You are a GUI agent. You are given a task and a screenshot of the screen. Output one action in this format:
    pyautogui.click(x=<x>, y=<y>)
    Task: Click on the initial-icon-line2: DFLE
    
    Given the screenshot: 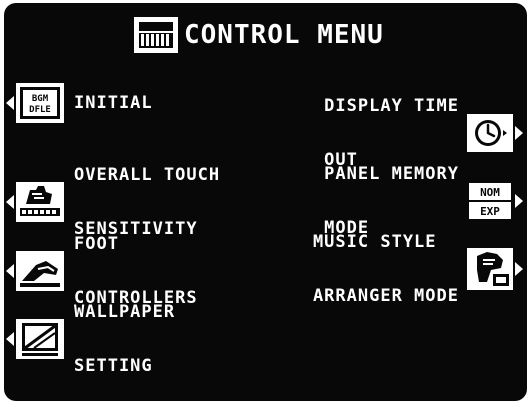 What is the action you would take?
    pyautogui.click(x=40, y=110)
    